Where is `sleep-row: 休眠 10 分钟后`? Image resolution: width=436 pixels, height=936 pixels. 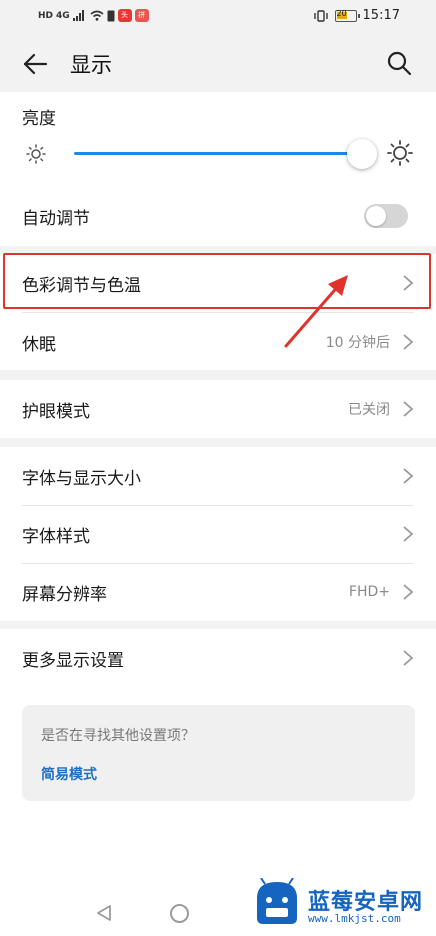 sleep-row: 休眠 10 分钟后 is located at coordinates (218, 342).